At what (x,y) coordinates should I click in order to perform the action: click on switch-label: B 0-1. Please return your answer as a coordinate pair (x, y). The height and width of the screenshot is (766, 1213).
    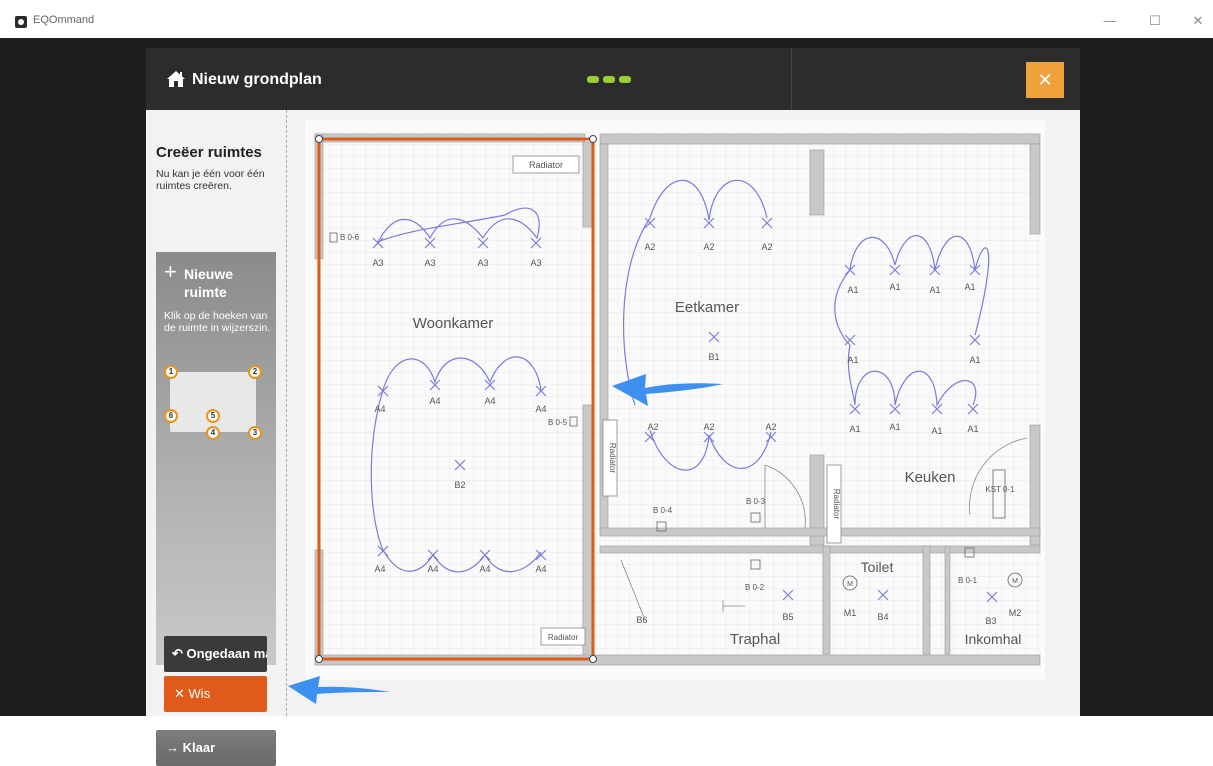
    Looking at the image, I should click on (968, 580).